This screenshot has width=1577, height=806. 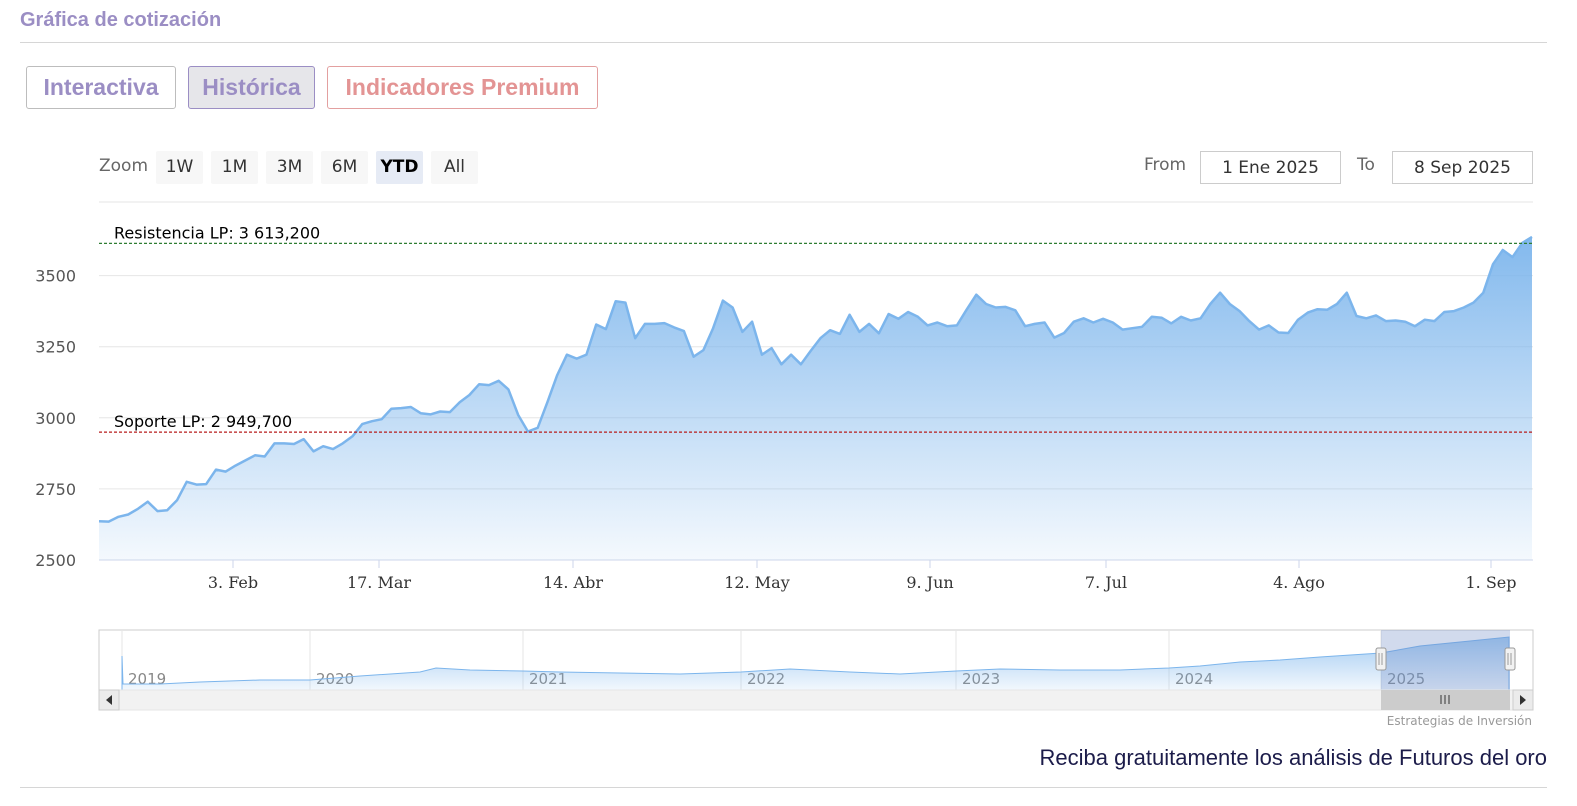 I want to click on x-tick-label: 14. Abr, so click(x=573, y=582).